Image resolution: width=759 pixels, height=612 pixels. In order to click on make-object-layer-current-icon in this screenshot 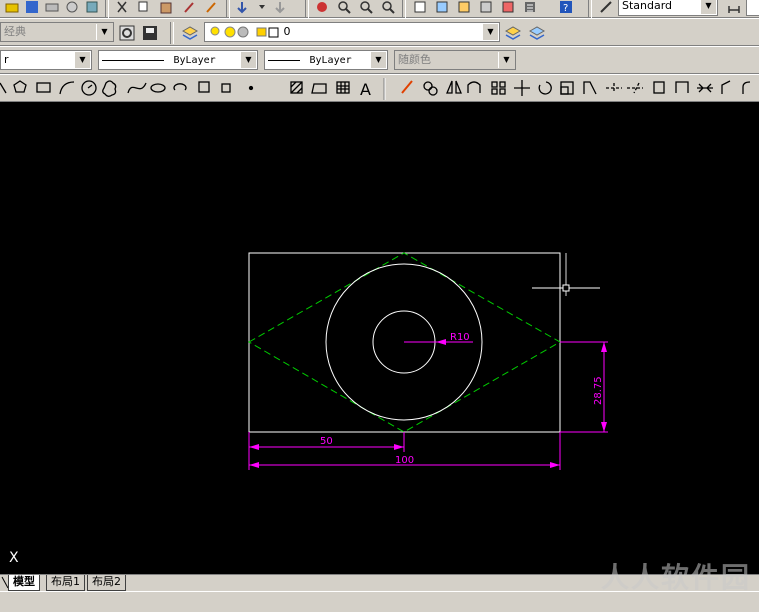, I will do `click(513, 33)`.